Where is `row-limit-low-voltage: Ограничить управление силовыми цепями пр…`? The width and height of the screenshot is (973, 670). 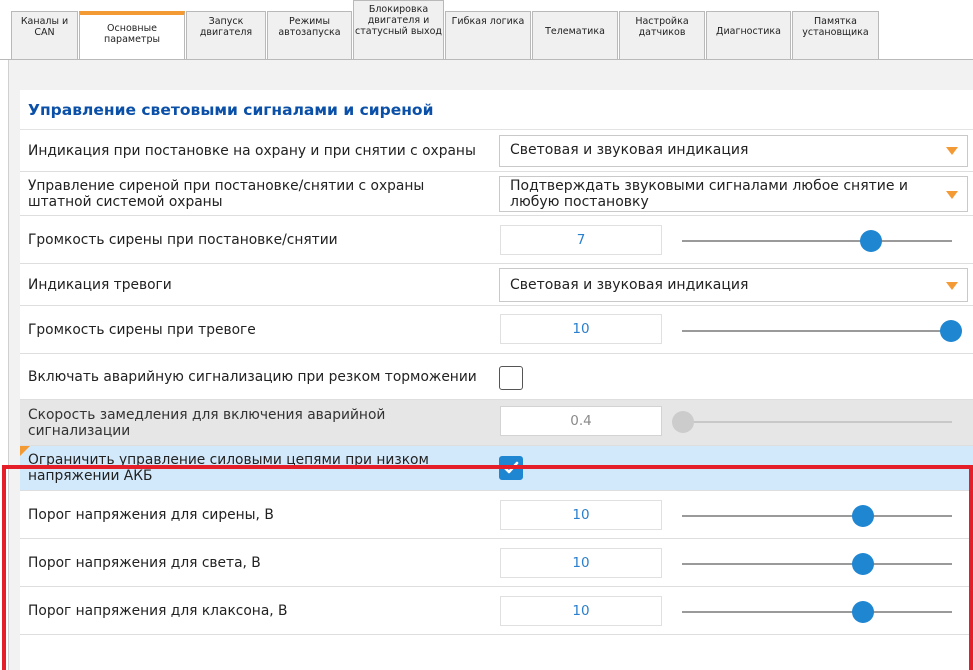 row-limit-low-voltage: Ограничить управление силовыми цепями пр… is located at coordinates (496, 468).